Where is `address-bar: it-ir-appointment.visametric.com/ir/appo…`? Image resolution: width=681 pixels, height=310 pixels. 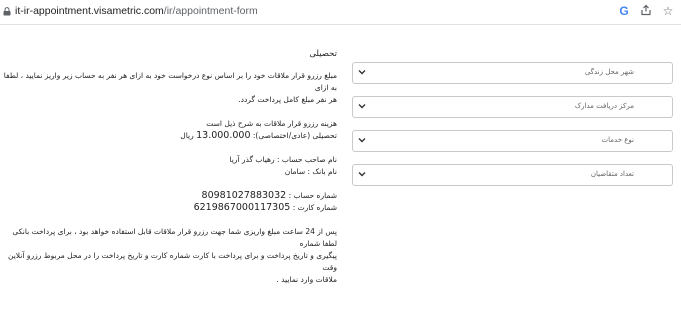 address-bar: it-ir-appointment.visametric.com/ir/appo… is located at coordinates (340, 12).